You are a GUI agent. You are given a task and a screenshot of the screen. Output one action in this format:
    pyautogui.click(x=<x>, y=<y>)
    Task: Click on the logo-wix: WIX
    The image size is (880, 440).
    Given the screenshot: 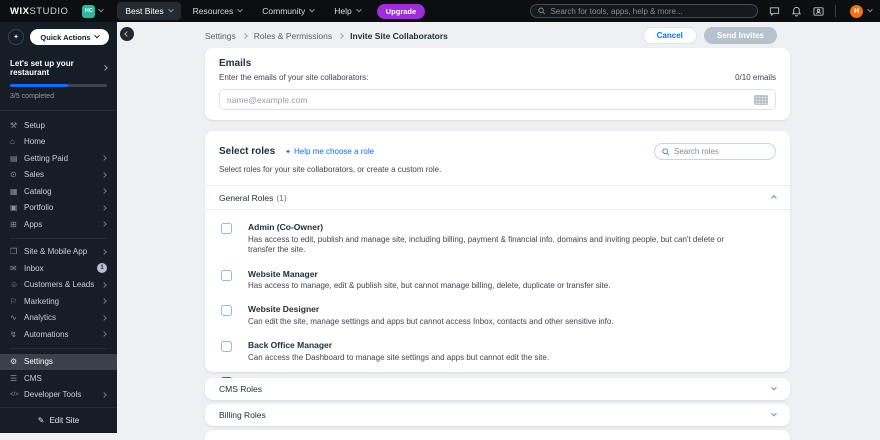 What is the action you would take?
    pyautogui.click(x=20, y=11)
    